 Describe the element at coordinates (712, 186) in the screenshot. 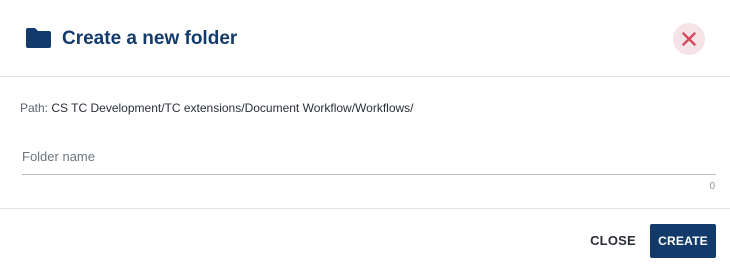

I see `character-counter: 0` at that location.